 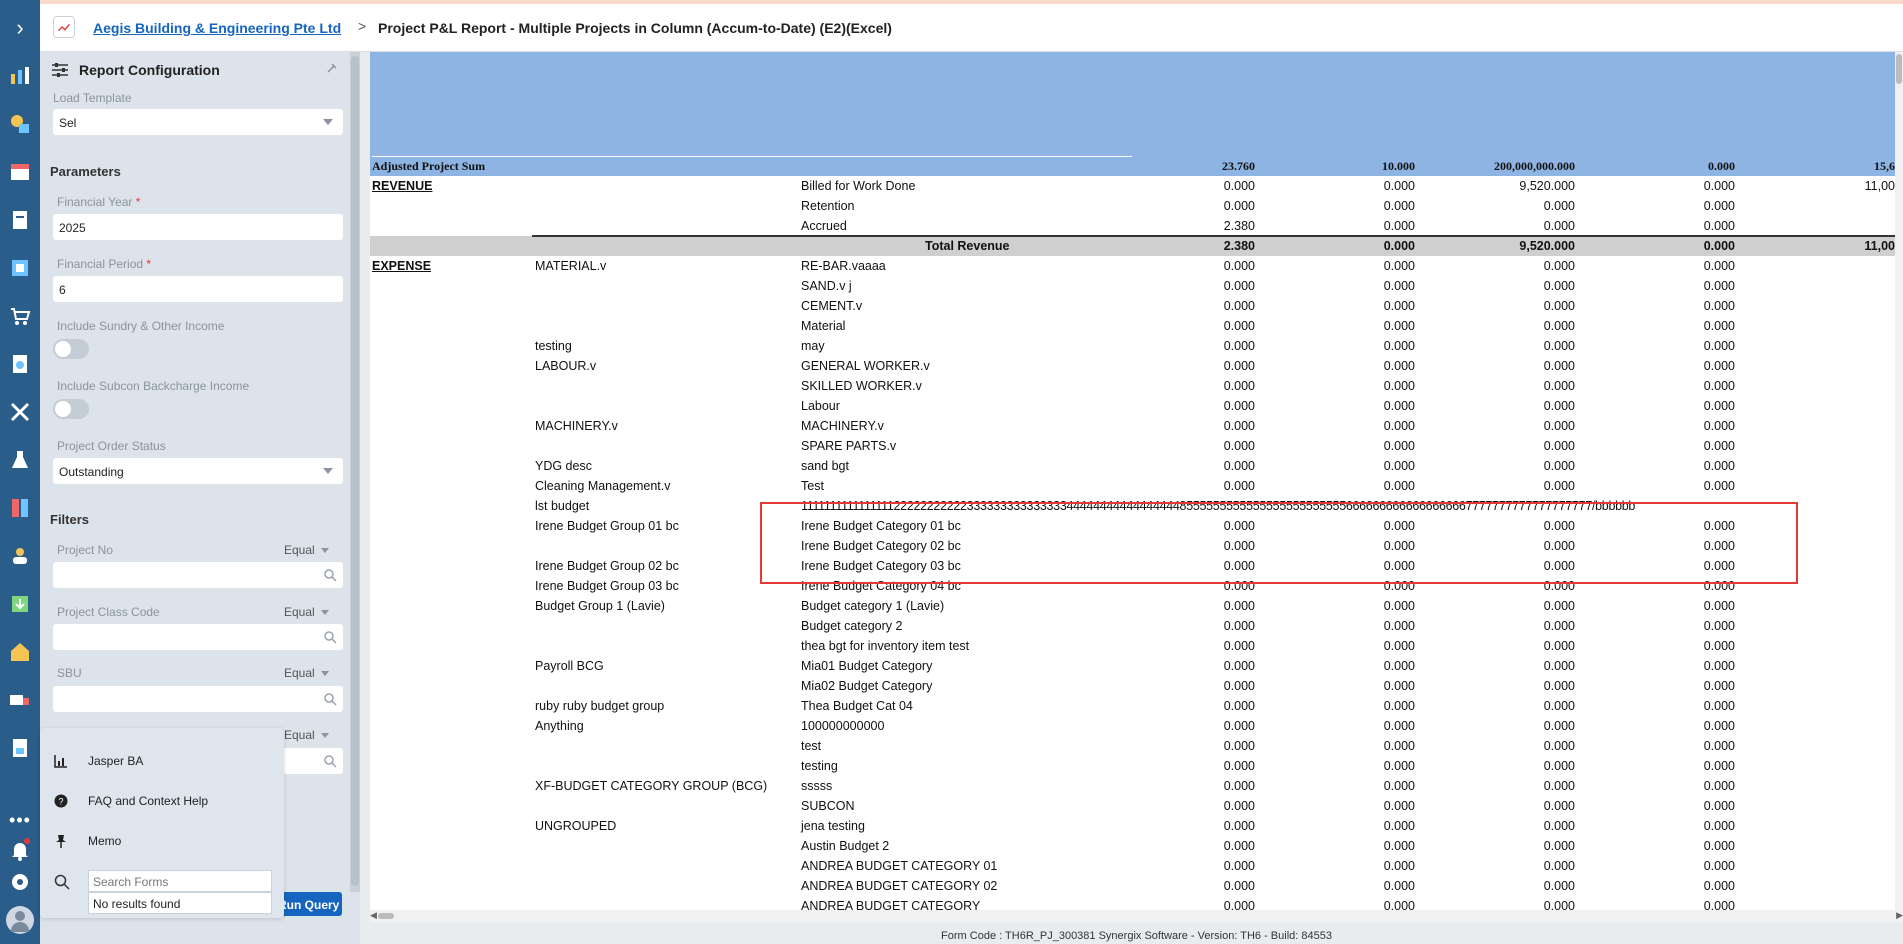 I want to click on no-results-message: No results found, so click(x=180, y=903).